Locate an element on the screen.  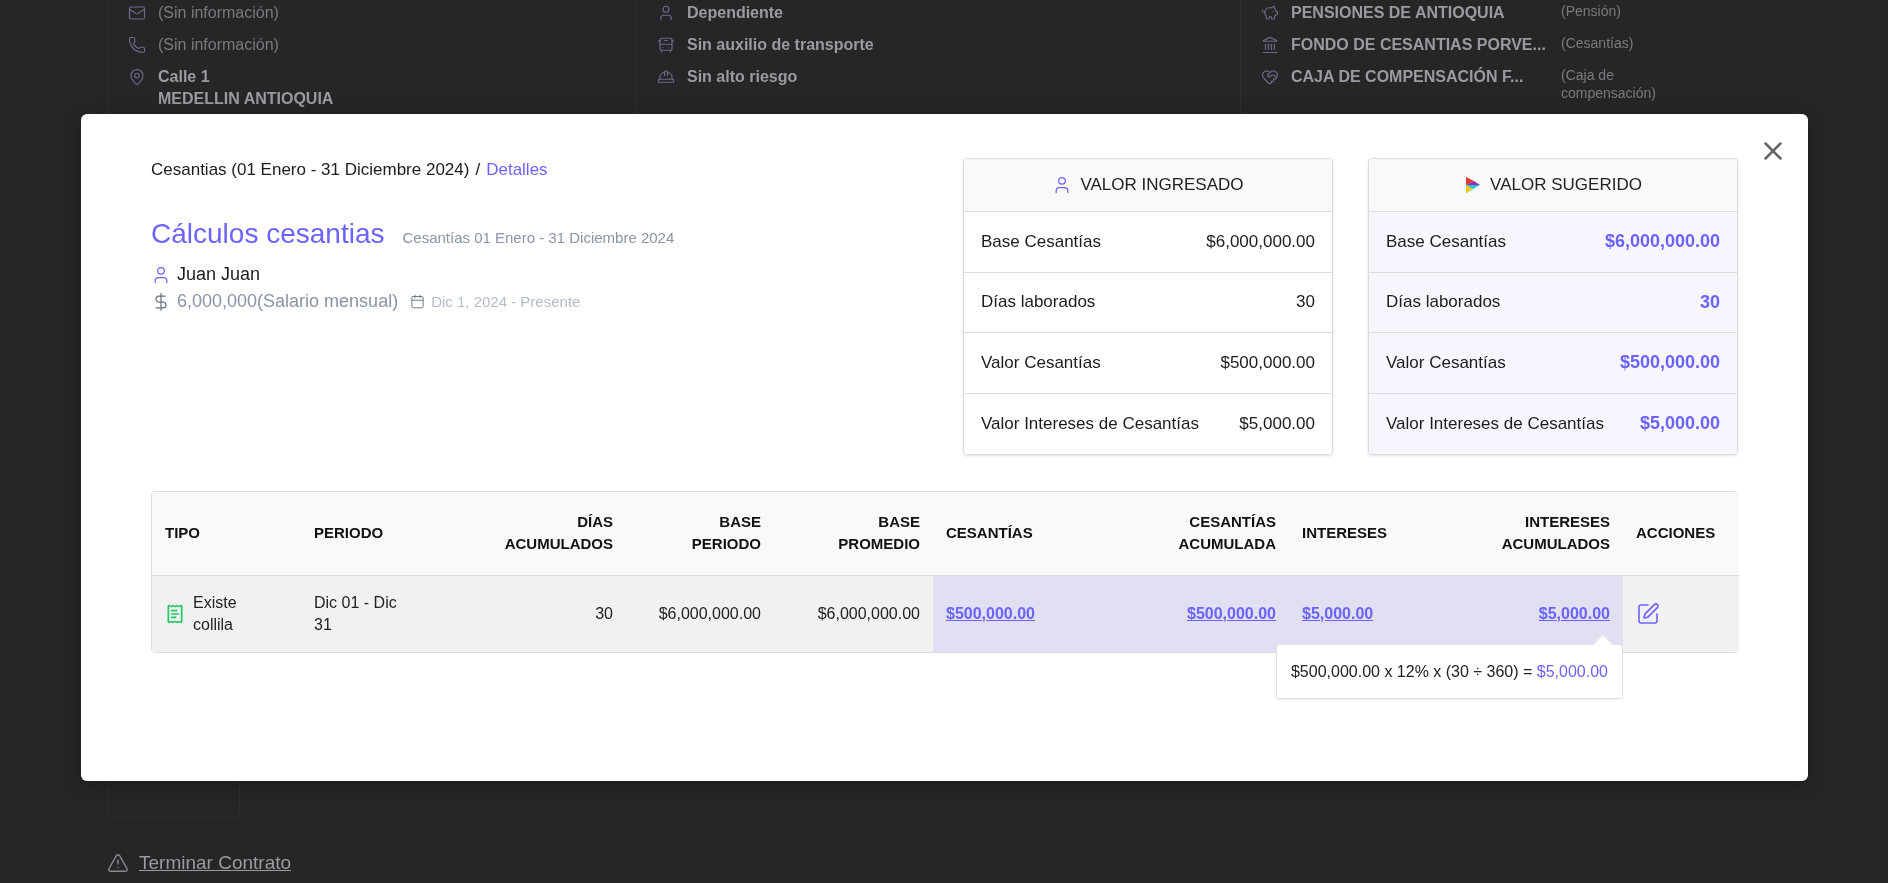
receipt-icon is located at coordinates (175, 613).